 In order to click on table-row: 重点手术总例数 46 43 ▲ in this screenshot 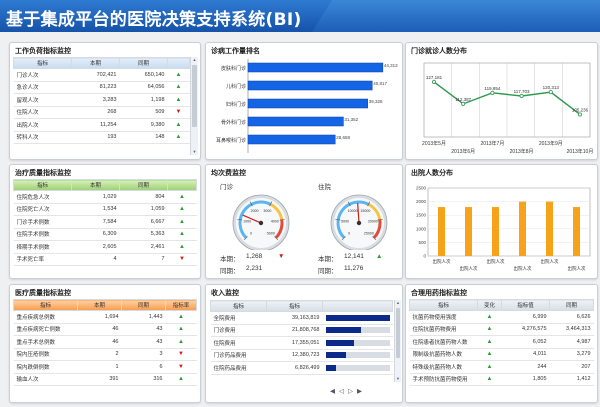, I will do `click(105, 342)`.